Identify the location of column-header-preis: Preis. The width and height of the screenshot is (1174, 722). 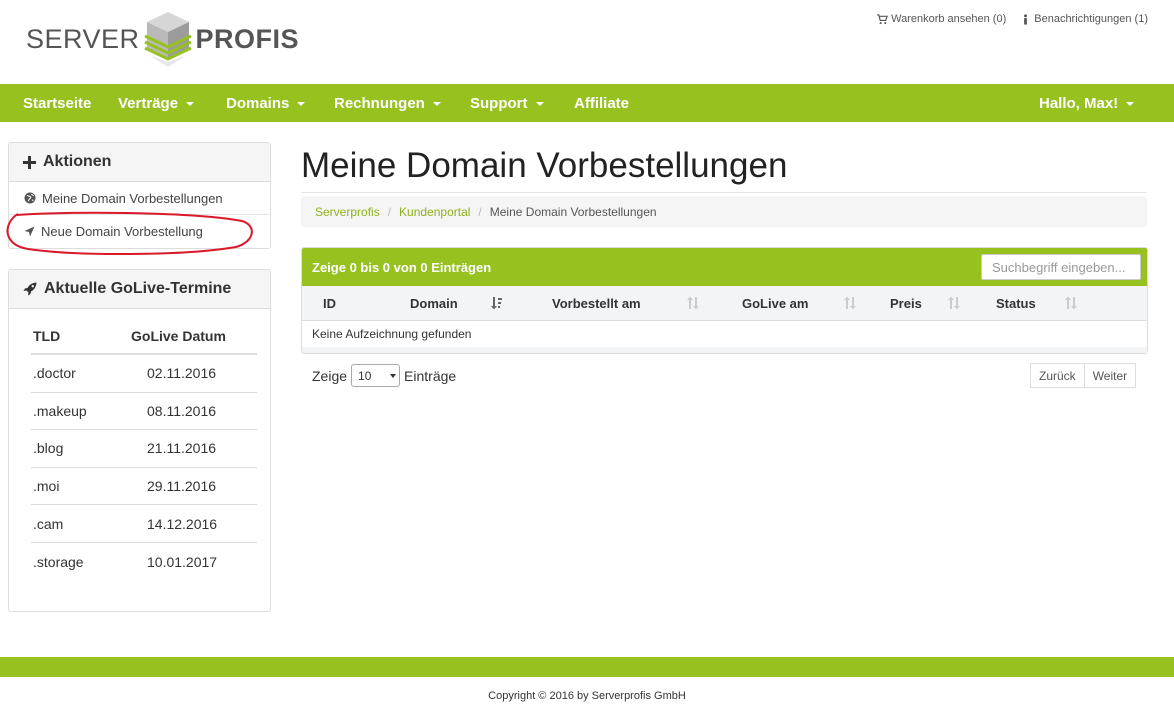
(906, 303).